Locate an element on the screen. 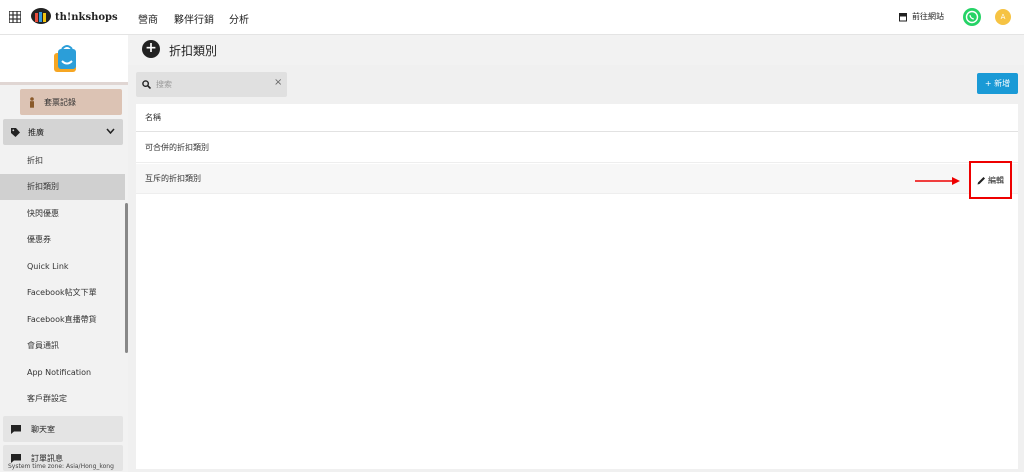 This screenshot has height=472, width=1024. apps-grid-icon is located at coordinates (15, 17).